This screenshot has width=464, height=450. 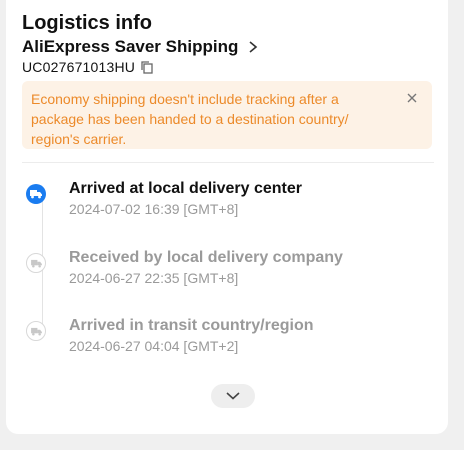 I want to click on event-title: Arrived in transit country/region, so click(x=191, y=325).